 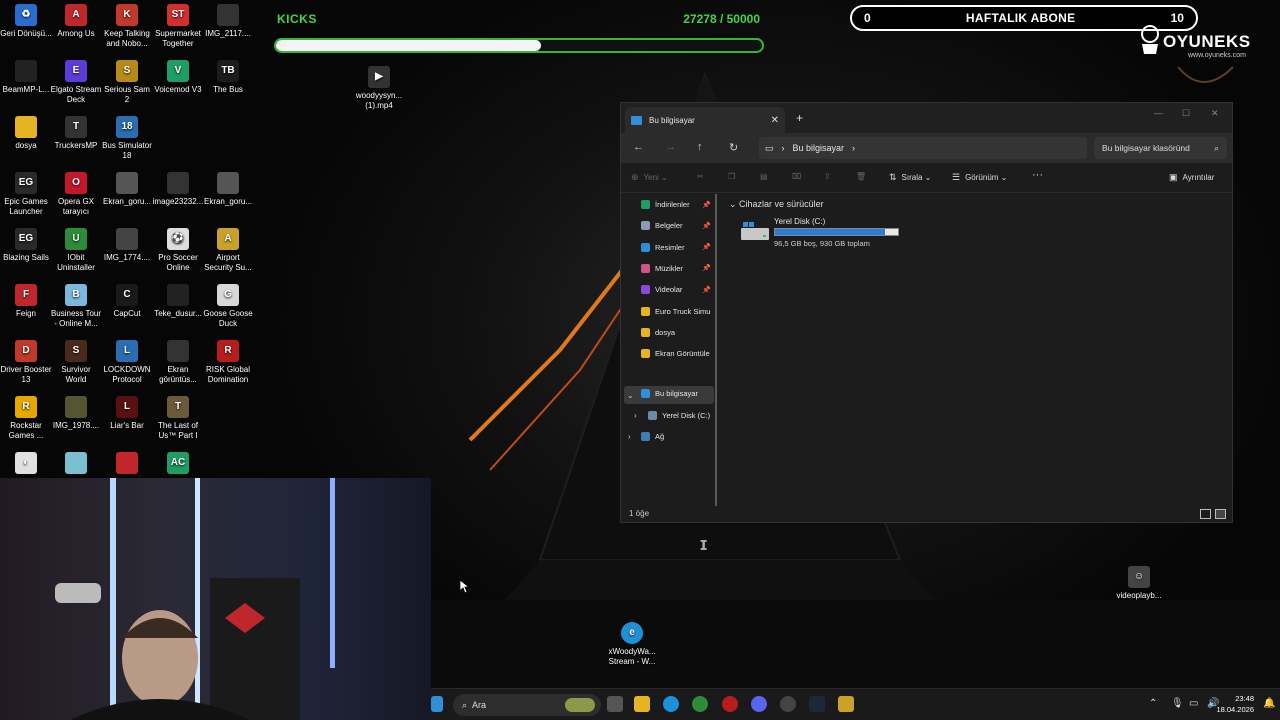 I want to click on nav-quick-access-item: Resimler 📌, so click(x=679, y=247).